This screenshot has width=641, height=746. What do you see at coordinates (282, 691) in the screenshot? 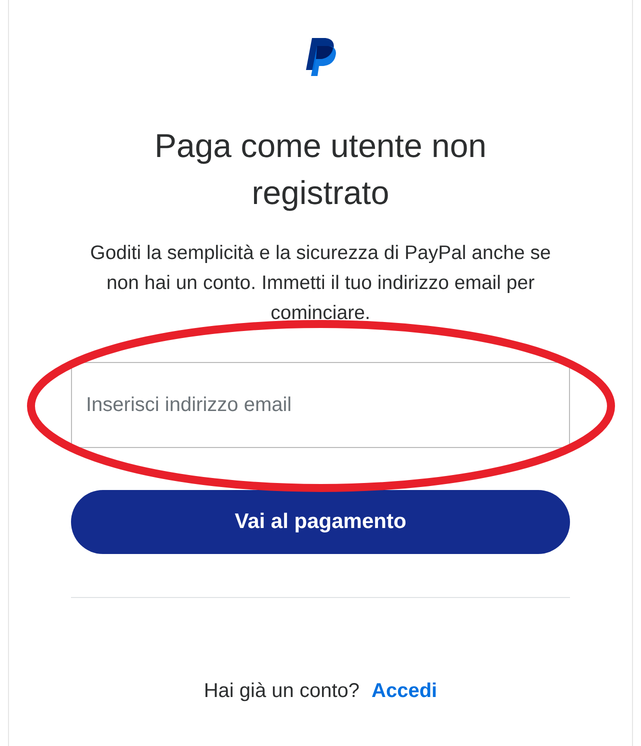
I see `account-question: Hai già un conto?` at bounding box center [282, 691].